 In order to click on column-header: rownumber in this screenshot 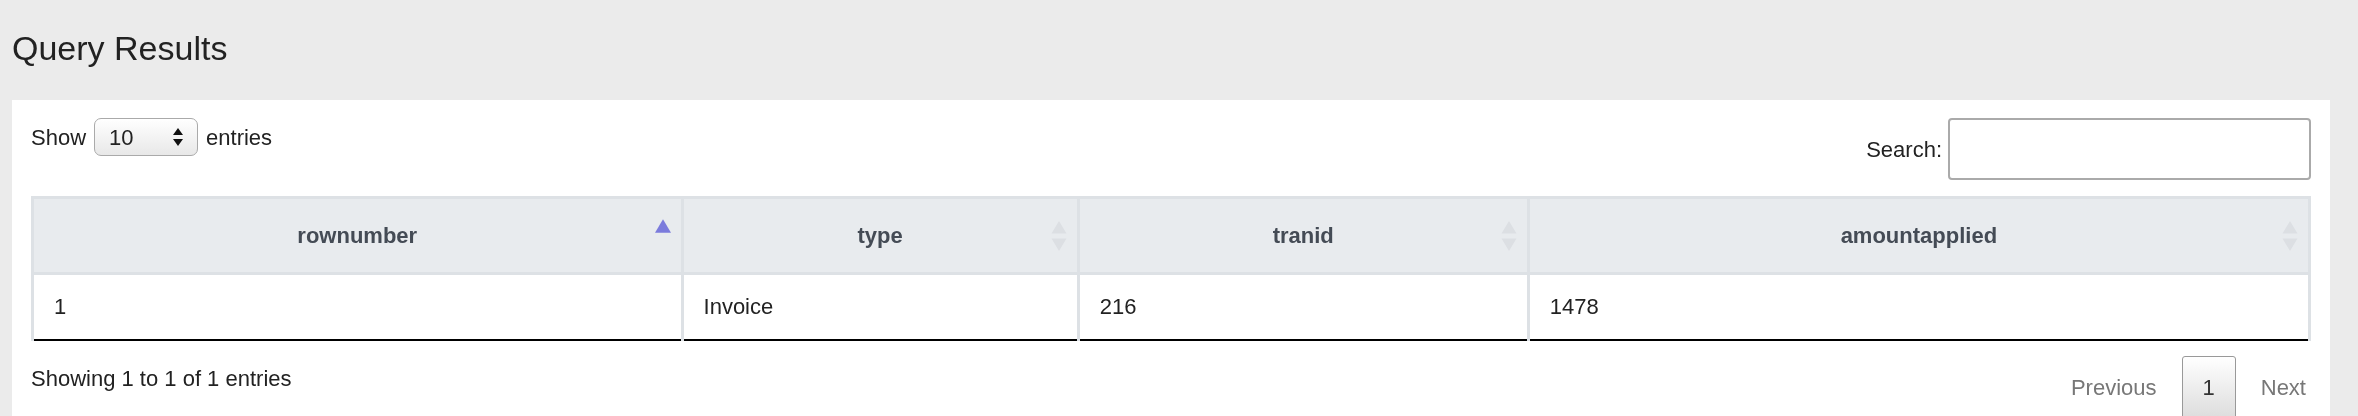, I will do `click(357, 235)`.